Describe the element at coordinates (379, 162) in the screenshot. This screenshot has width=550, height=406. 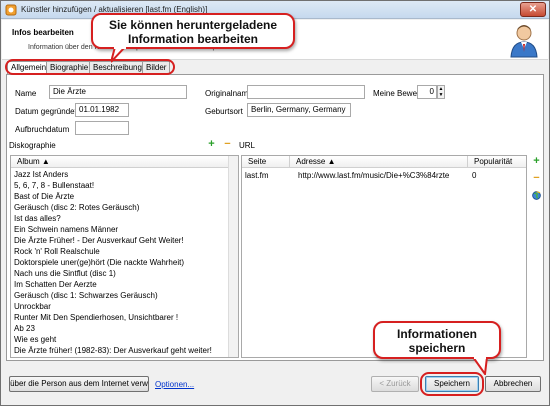
I see `url-column-adresse: Adresse ▲` at that location.